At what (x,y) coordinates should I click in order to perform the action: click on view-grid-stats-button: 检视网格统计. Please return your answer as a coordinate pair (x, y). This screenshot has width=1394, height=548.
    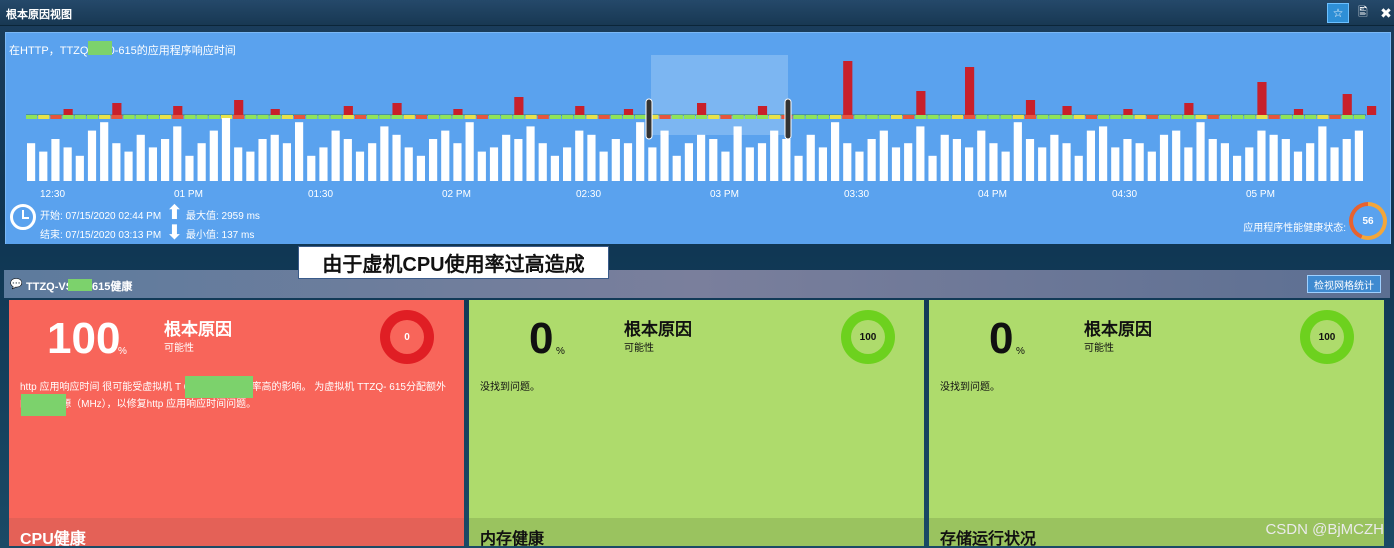
    Looking at the image, I should click on (1344, 284).